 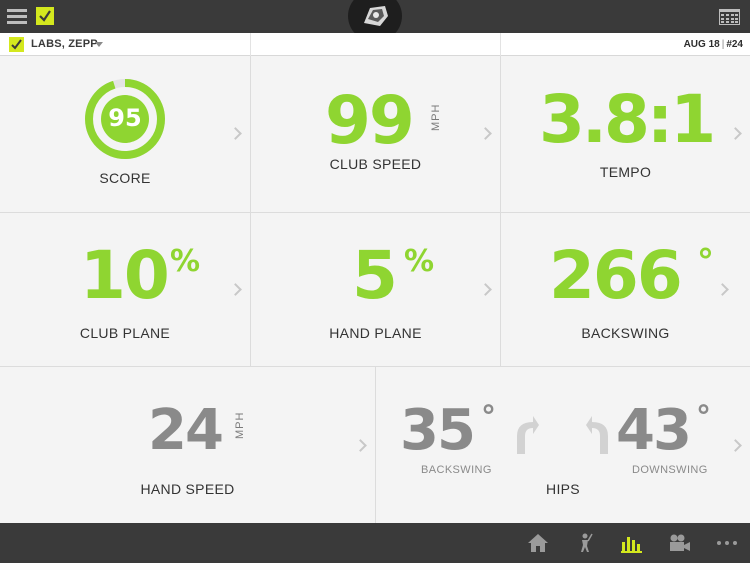 I want to click on backswing-unit: °, so click(x=705, y=262).